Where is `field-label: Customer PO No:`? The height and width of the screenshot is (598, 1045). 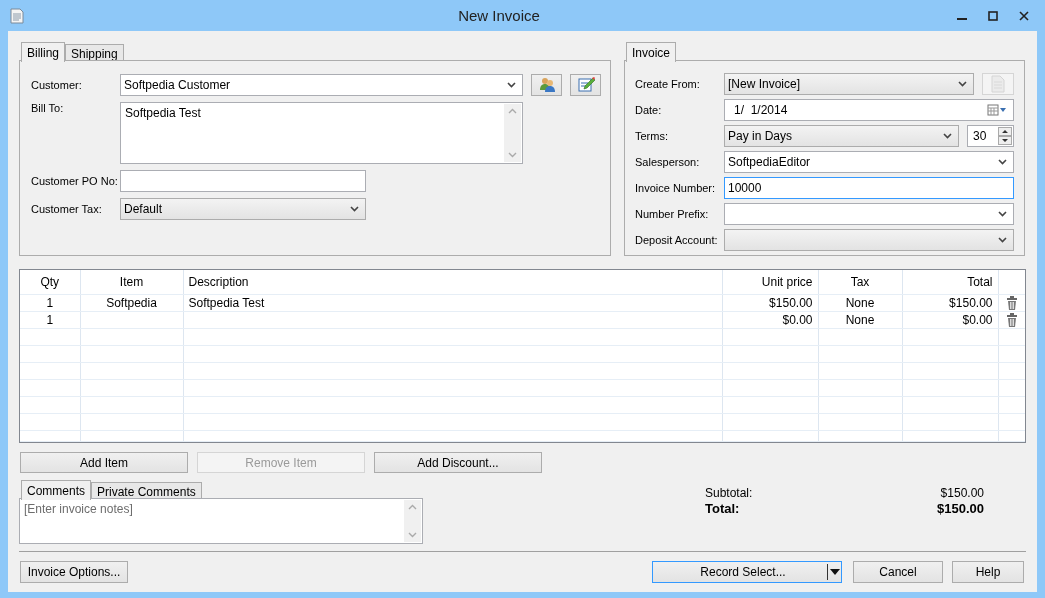 field-label: Customer PO No: is located at coordinates (75, 181).